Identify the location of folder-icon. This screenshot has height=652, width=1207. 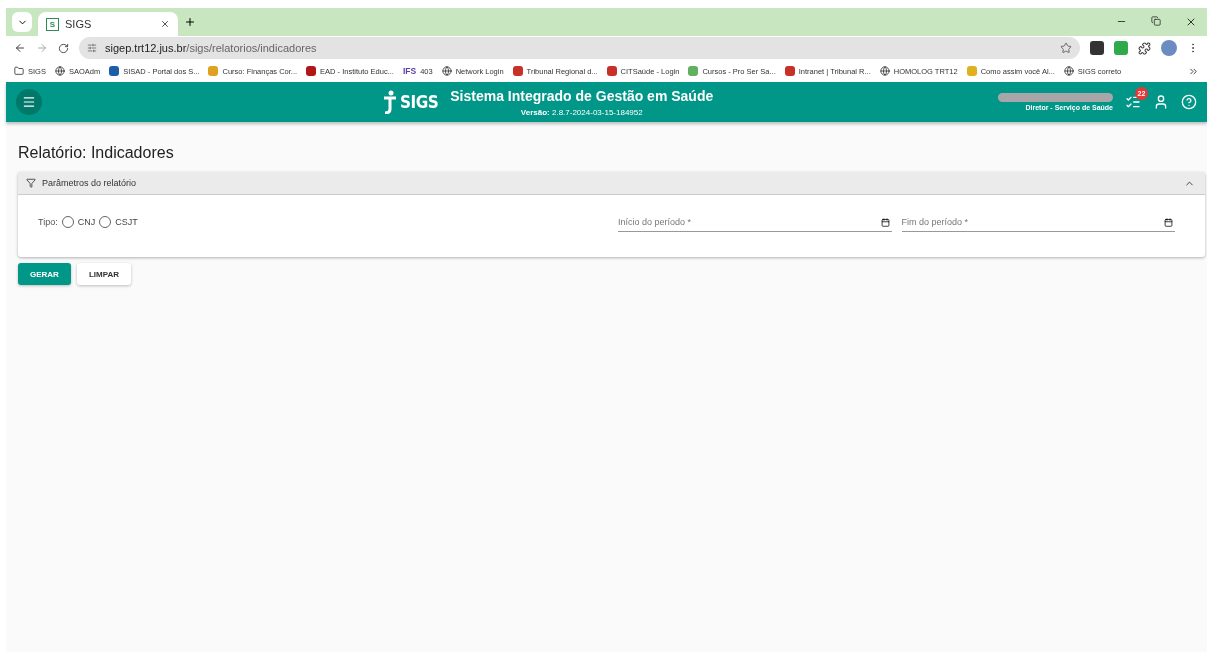
(19, 71).